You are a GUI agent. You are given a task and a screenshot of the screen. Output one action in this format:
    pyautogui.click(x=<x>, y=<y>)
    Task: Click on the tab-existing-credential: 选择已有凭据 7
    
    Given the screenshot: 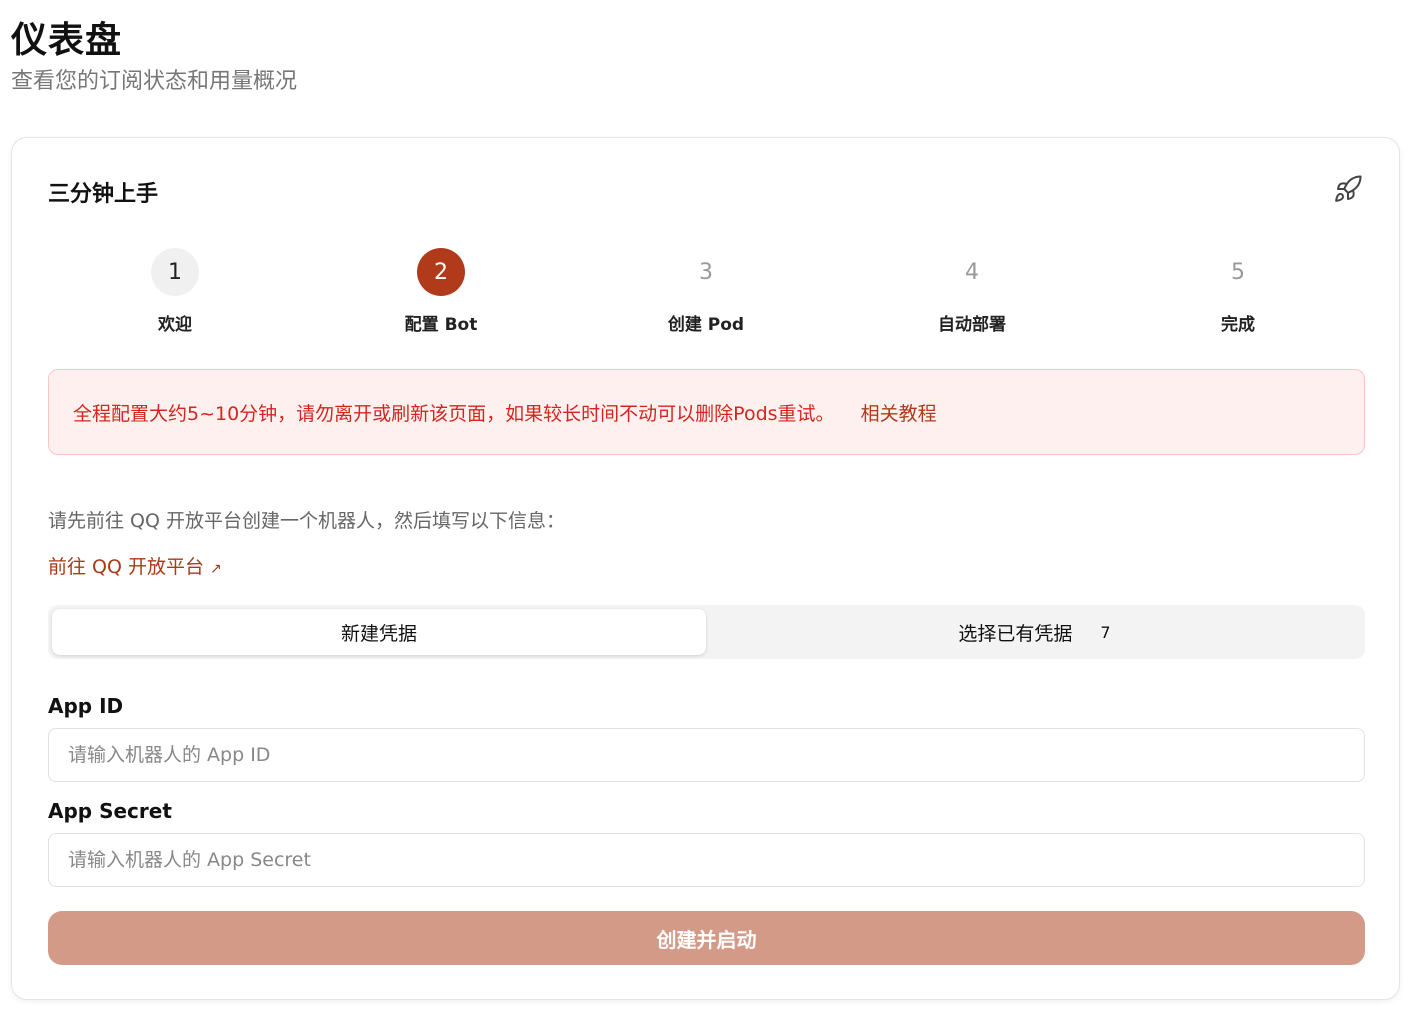 What is the action you would take?
    pyautogui.click(x=1034, y=632)
    